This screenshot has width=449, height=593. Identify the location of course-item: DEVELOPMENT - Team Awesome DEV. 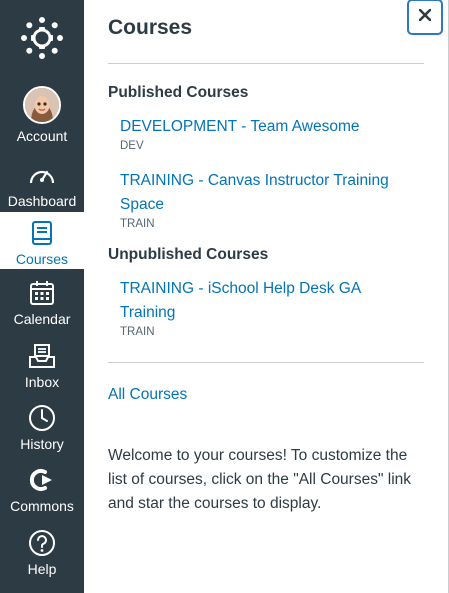
(265, 133).